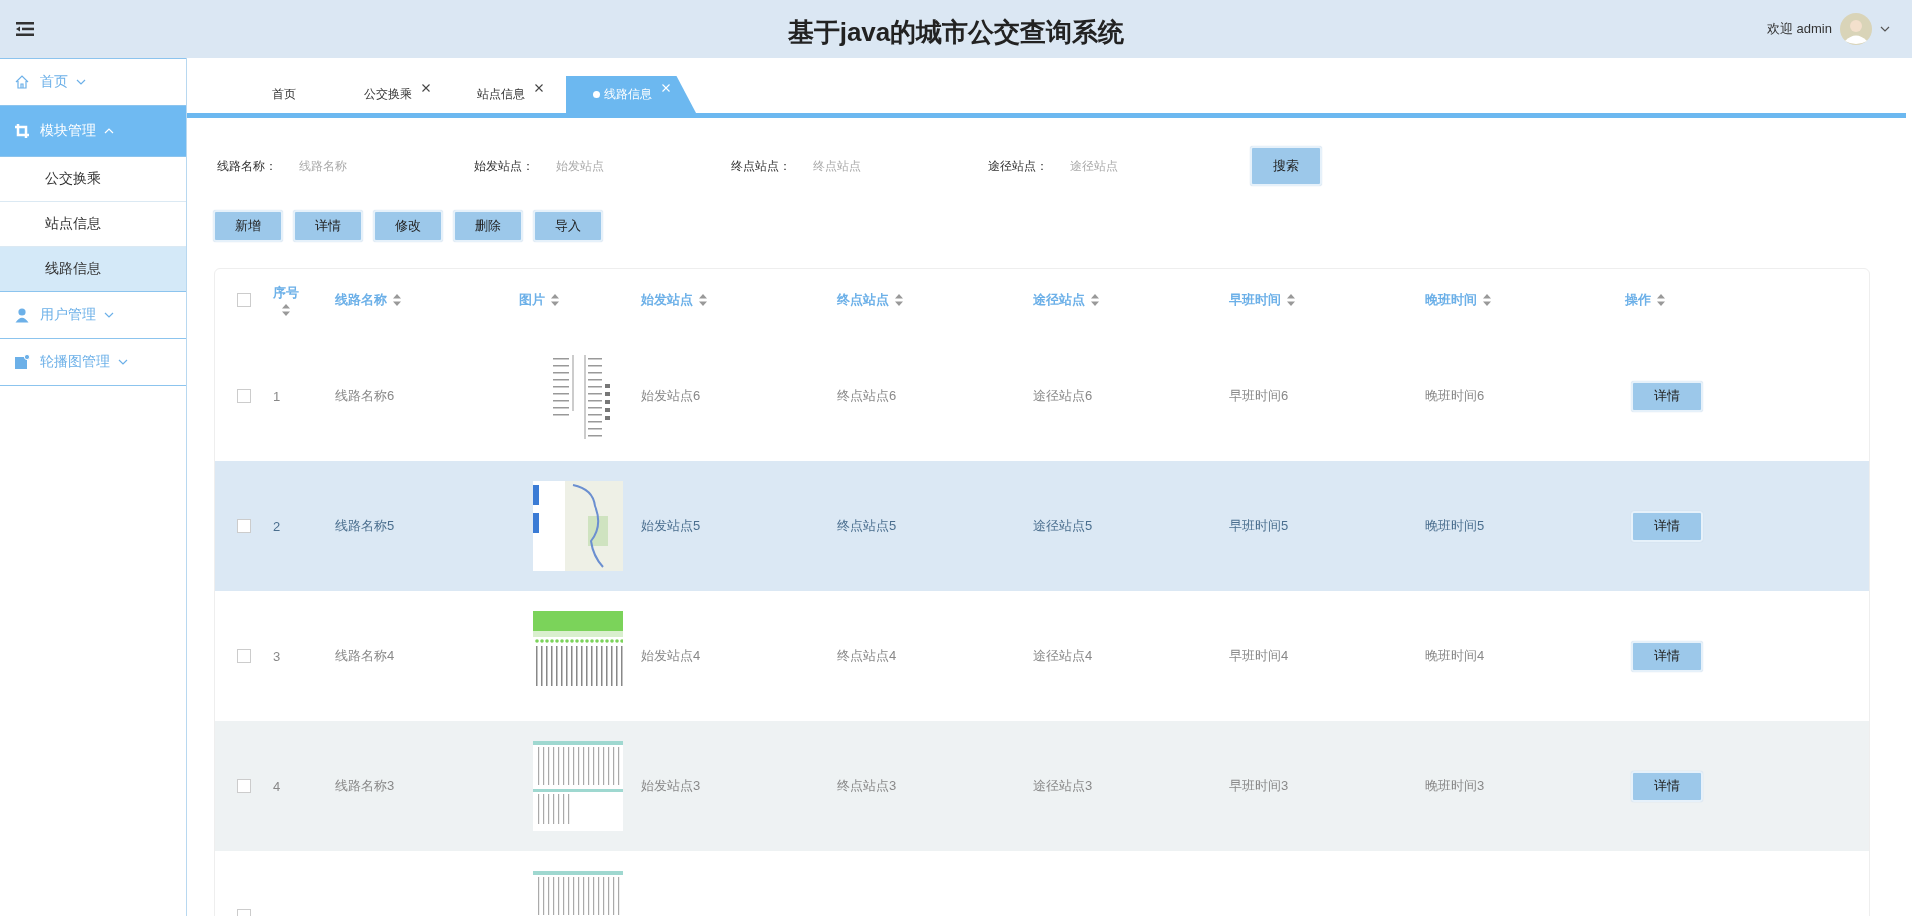 The width and height of the screenshot is (1912, 916). I want to click on table-row: 3 线路名称4 始发站点4 终点站点4 途径站点4 早班时间4 晚班时间4 详情, so click(1042, 656).